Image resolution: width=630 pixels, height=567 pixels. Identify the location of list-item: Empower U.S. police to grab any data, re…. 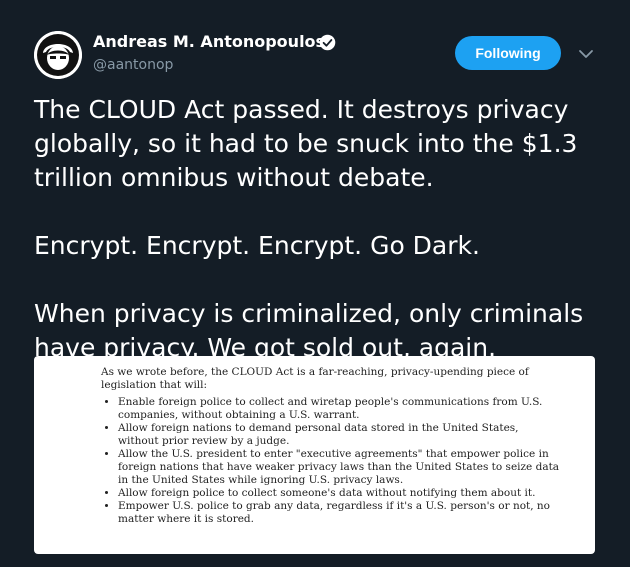
(339, 513).